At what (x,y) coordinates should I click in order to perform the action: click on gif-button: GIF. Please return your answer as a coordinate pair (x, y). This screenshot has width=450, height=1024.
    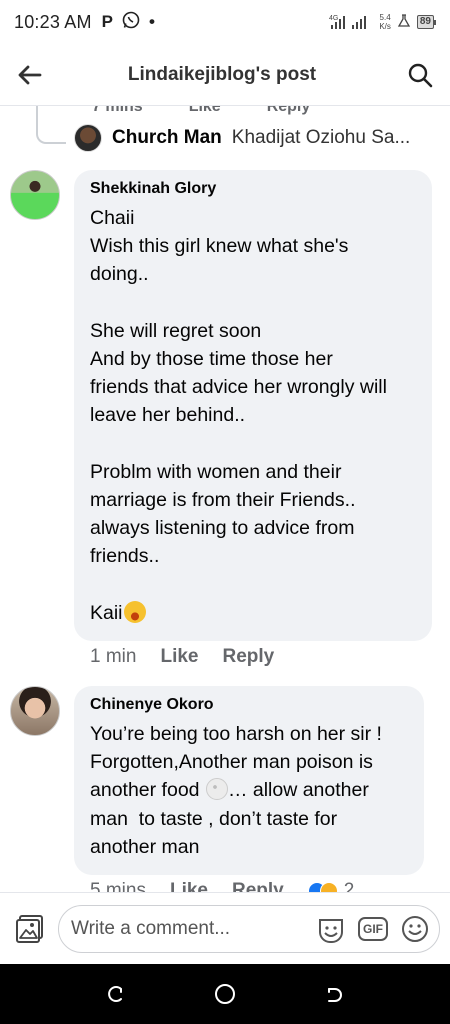
    Looking at the image, I should click on (373, 929).